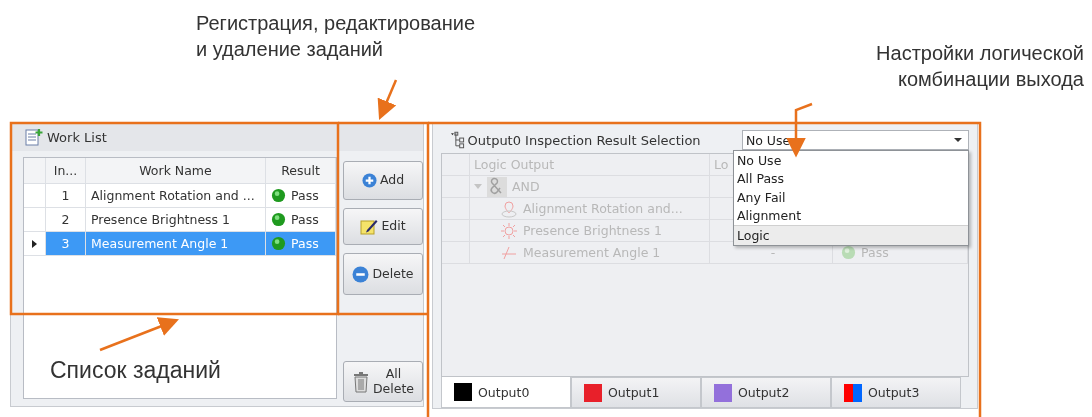 Image resolution: width=1092 pixels, height=417 pixels. Describe the element at coordinates (77, 137) in the screenshot. I see `panel-title: Work List` at that location.